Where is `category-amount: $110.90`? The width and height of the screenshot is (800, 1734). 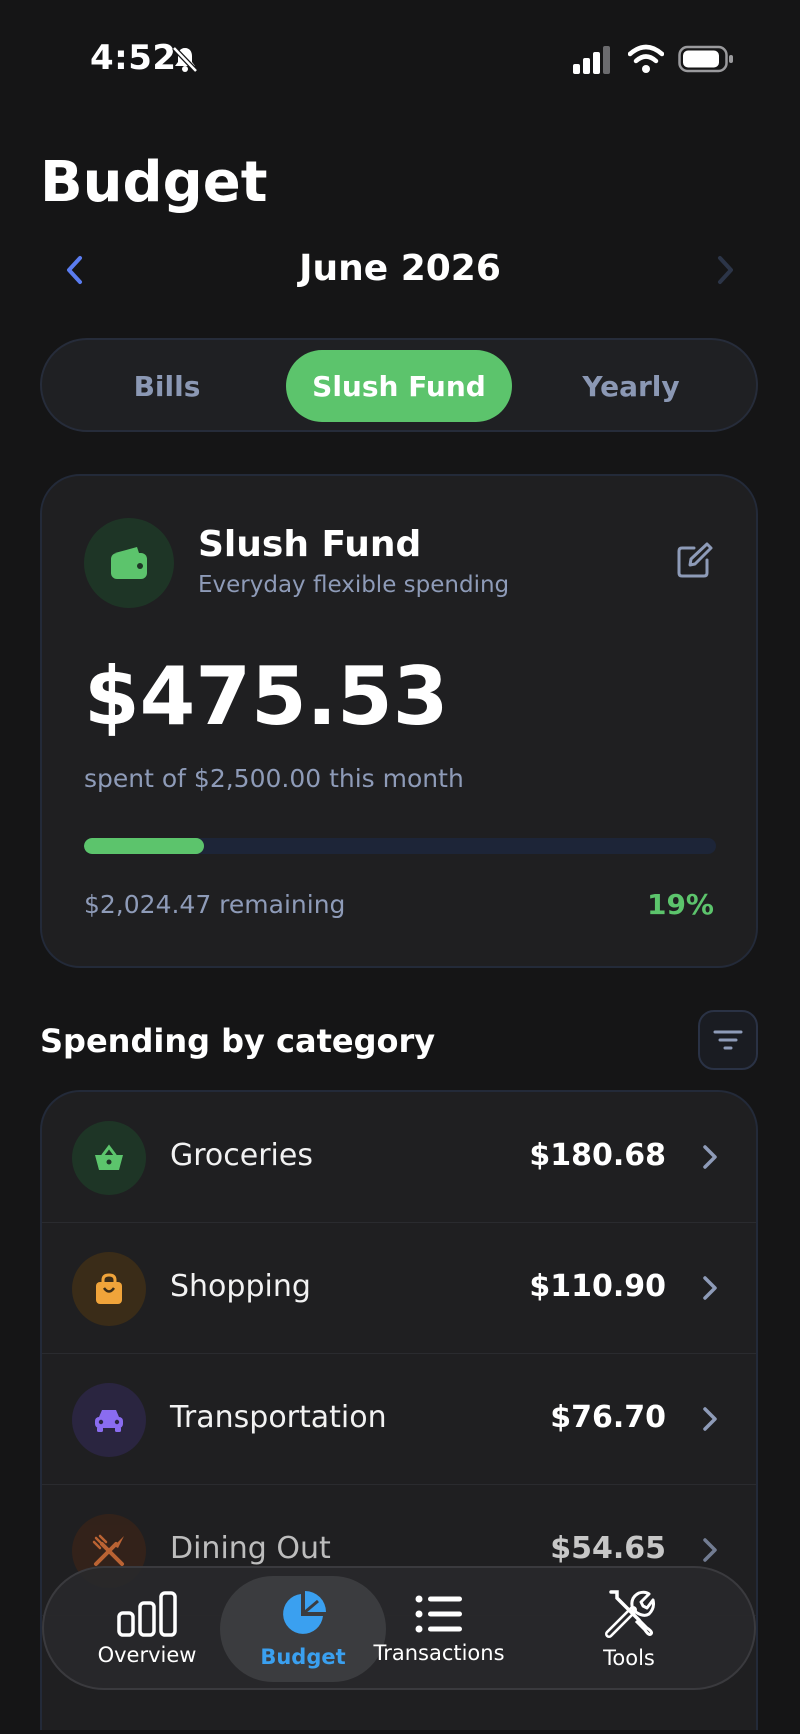
category-amount: $110.90 is located at coordinates (597, 1286).